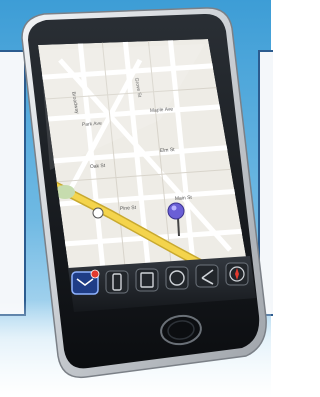 The height and width of the screenshot is (397, 320). What do you see at coordinates (128, 208) in the screenshot?
I see `street-label: Pine St` at bounding box center [128, 208].